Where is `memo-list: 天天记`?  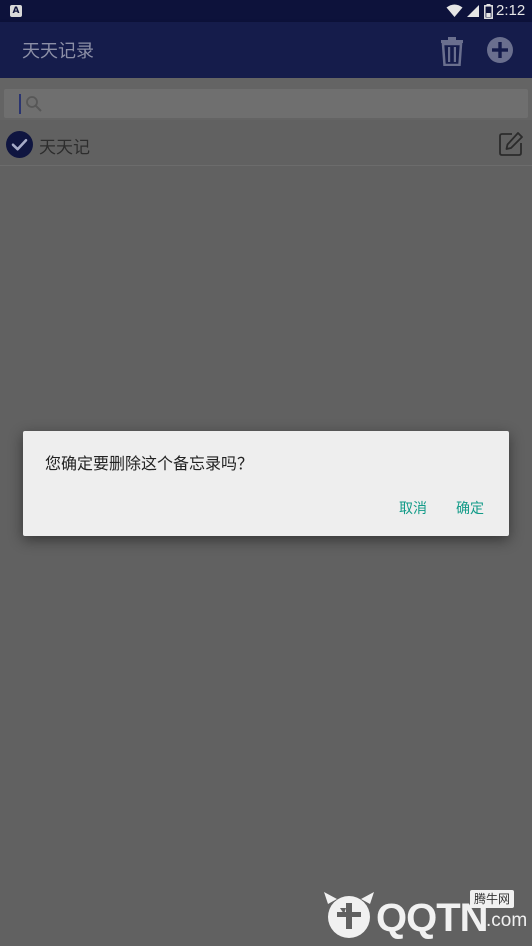 memo-list: 天天记 is located at coordinates (266, 144).